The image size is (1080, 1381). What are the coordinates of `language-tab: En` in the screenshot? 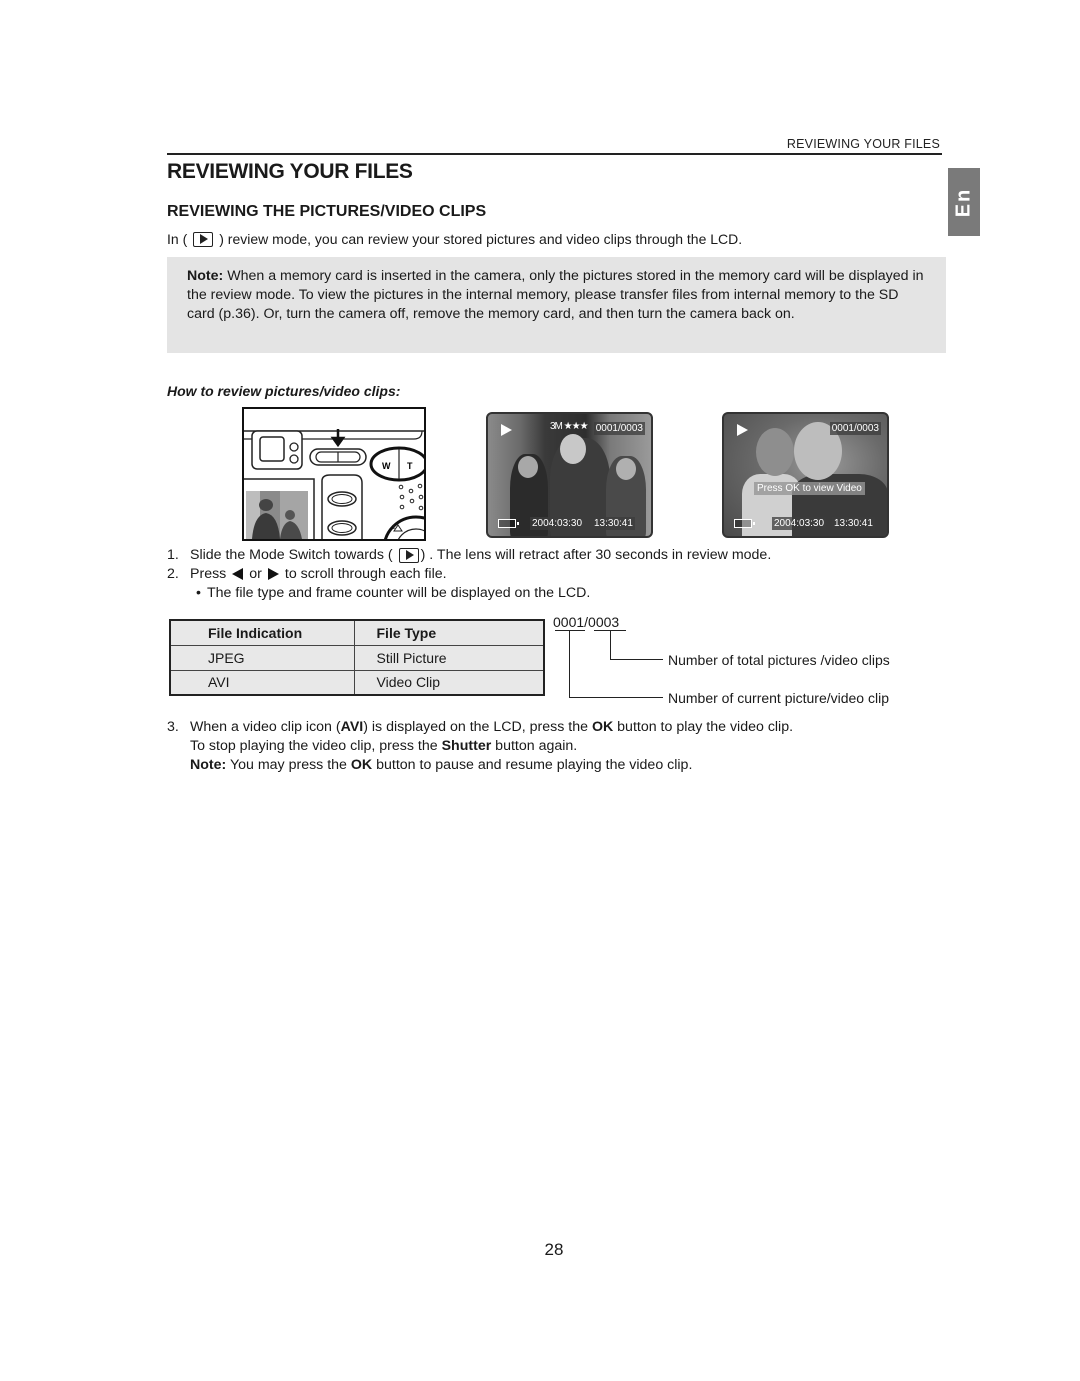 It's located at (964, 202).